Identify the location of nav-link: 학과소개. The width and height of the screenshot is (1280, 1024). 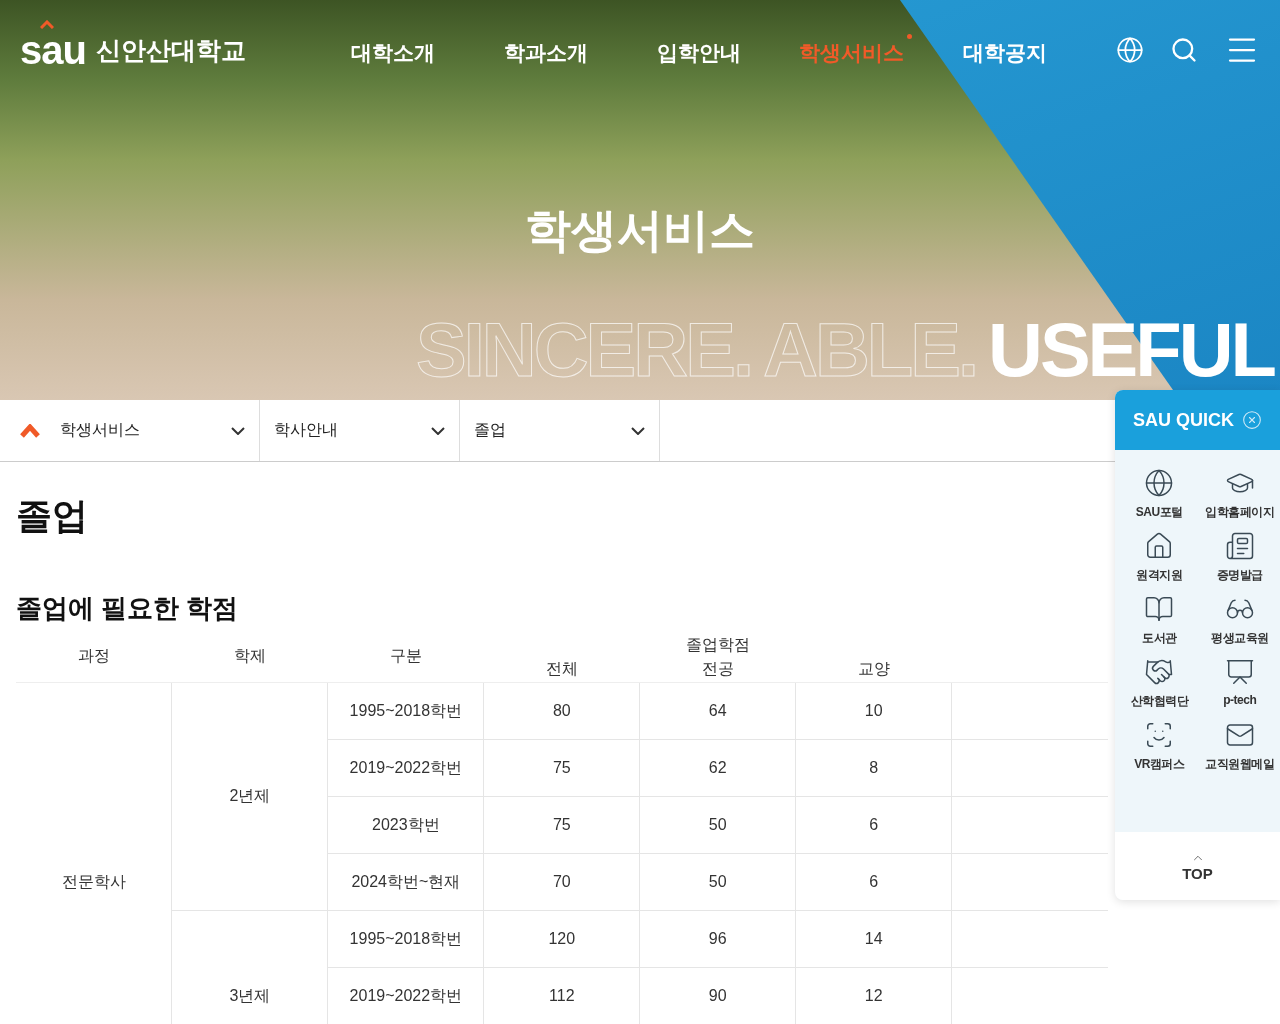
(549, 50).